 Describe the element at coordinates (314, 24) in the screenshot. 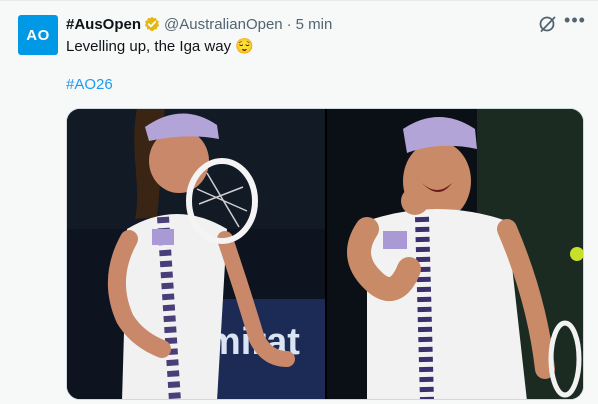

I see `timestamp: 5 min` at that location.